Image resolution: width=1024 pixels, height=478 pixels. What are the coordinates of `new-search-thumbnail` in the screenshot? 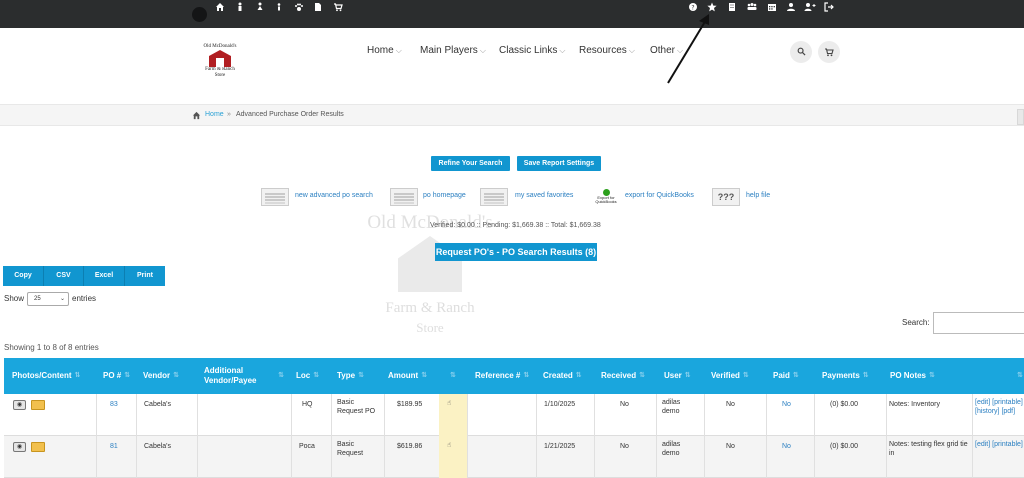 It's located at (275, 197).